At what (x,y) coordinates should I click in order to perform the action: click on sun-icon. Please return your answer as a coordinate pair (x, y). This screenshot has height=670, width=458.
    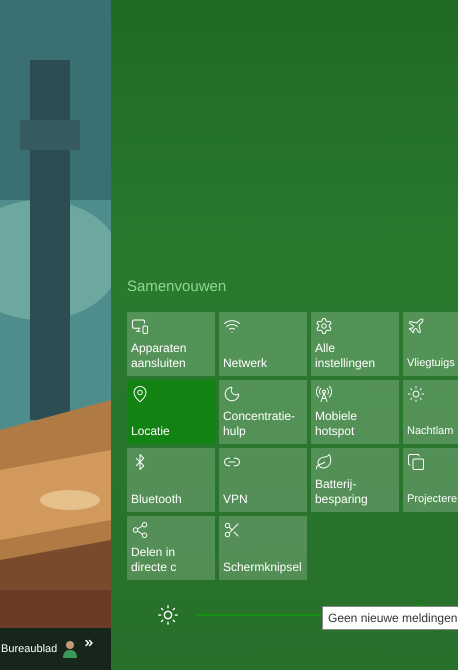
    Looking at the image, I should click on (416, 394).